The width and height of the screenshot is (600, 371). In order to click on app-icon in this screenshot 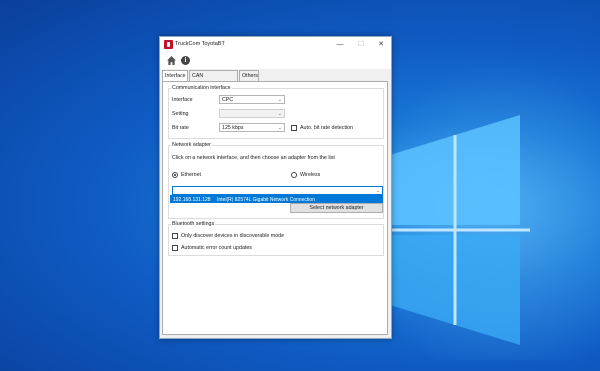, I will do `click(168, 44)`.